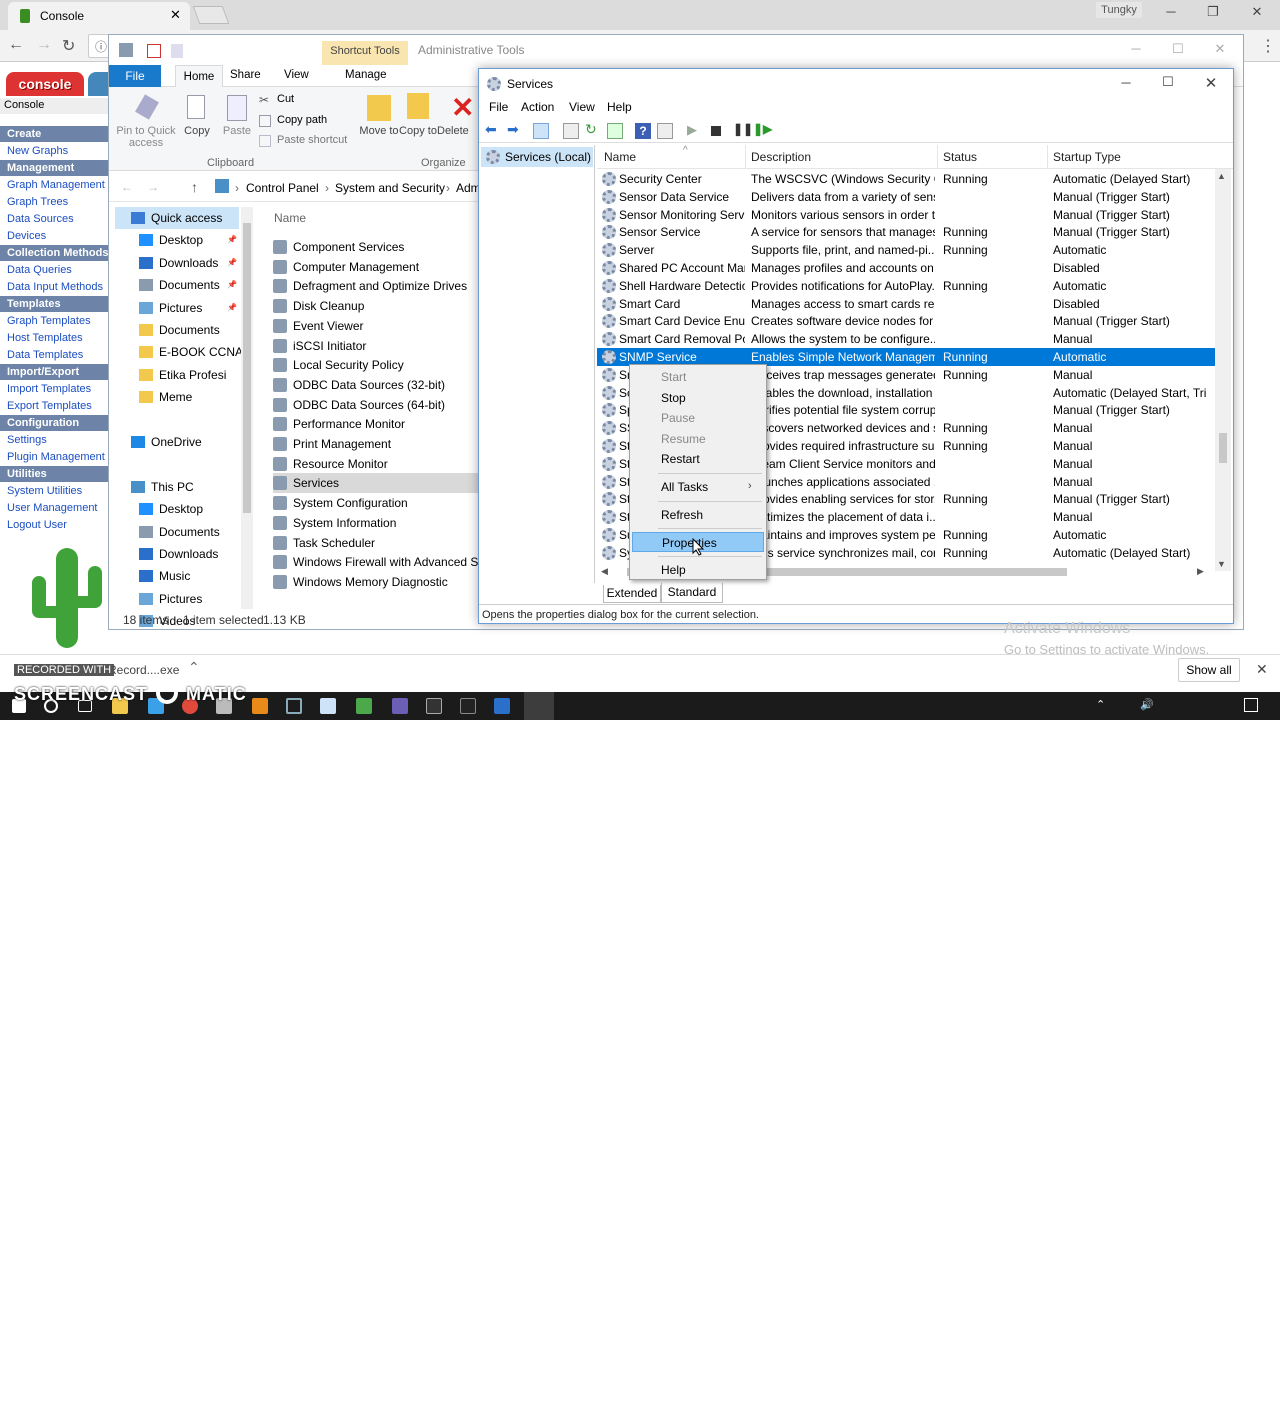  Describe the element at coordinates (1147, 704) in the screenshot. I see `volume-icon: 🔊` at that location.